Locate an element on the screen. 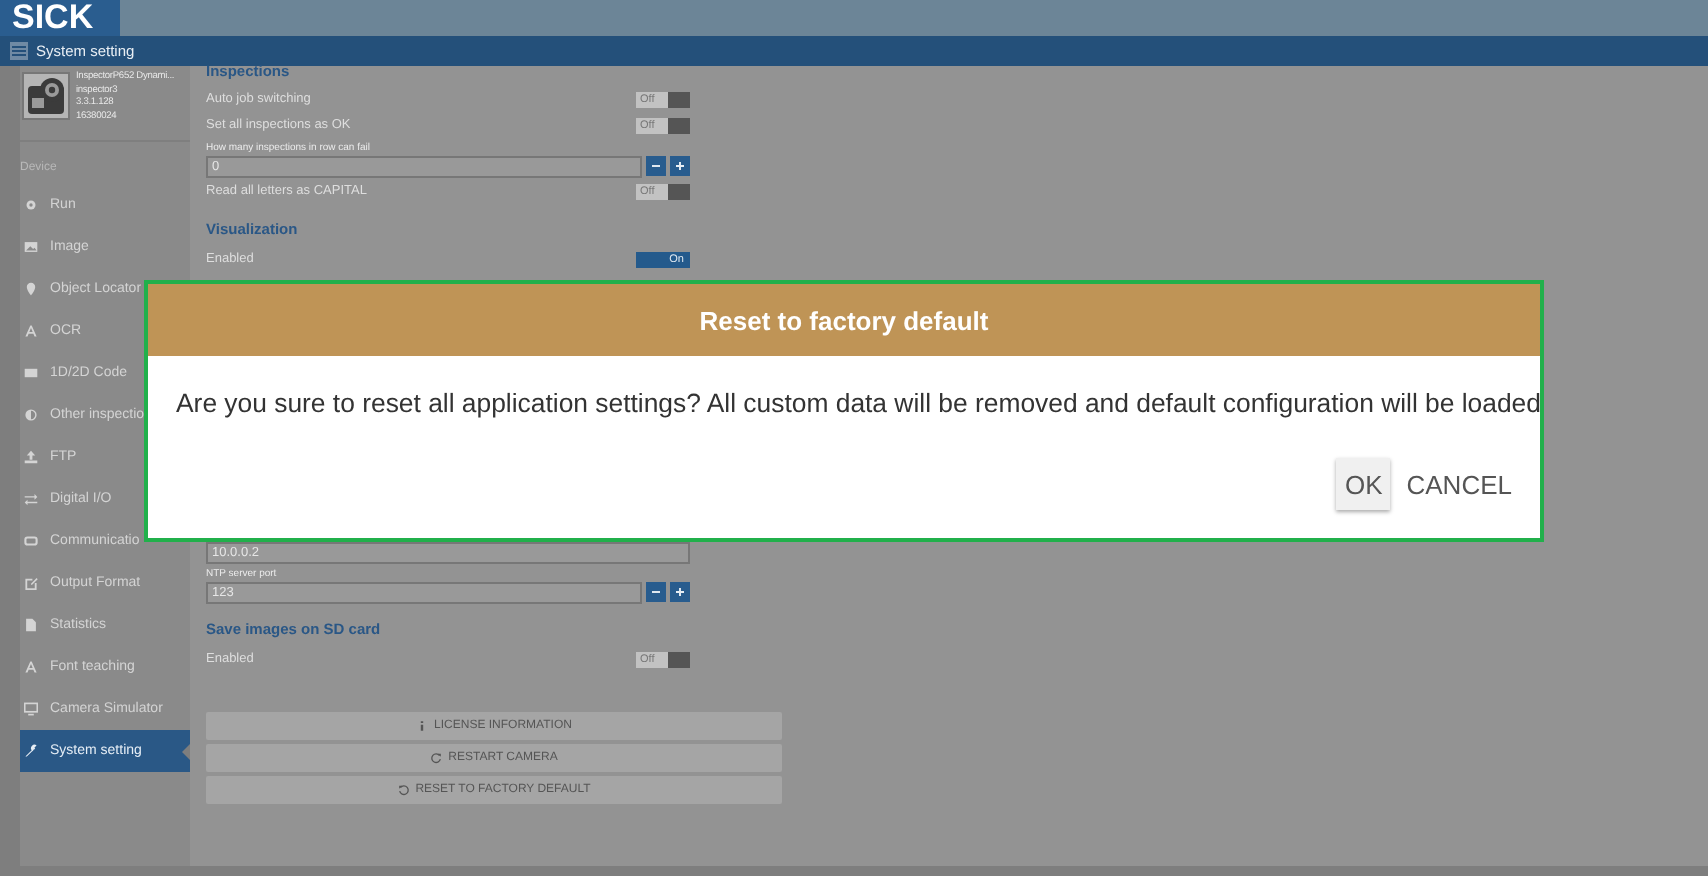  exchange-arrows-icon is located at coordinates (31, 499).